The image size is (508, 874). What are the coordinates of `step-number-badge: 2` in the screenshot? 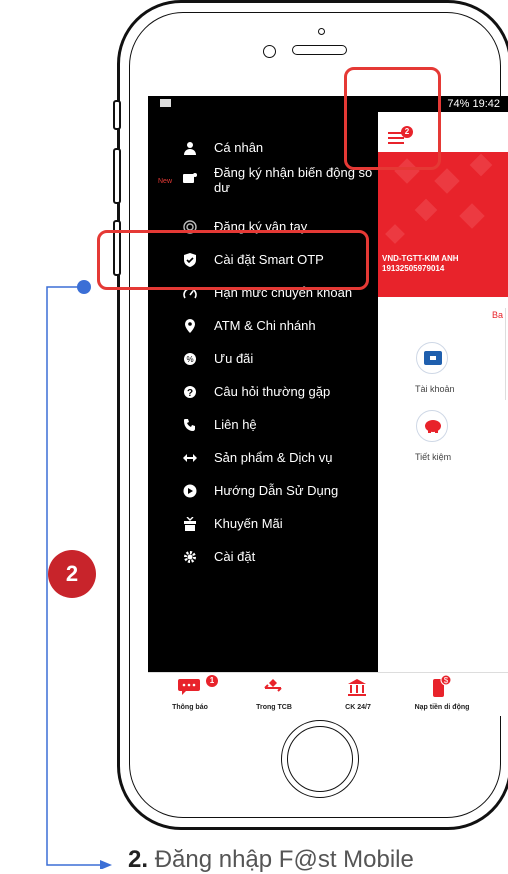 It's located at (72, 574).